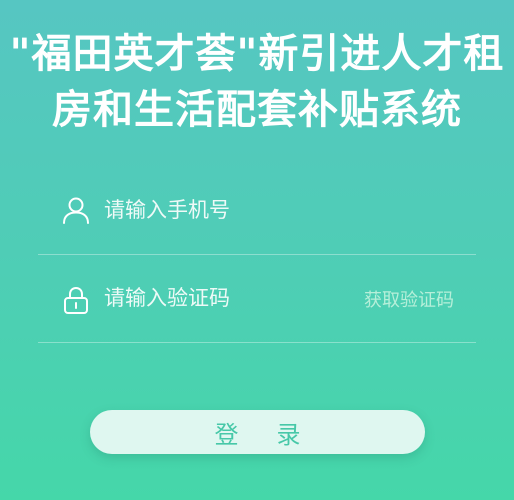 The image size is (514, 500). Describe the element at coordinates (409, 299) in the screenshot. I see `get-code-button: 获取验证码` at that location.